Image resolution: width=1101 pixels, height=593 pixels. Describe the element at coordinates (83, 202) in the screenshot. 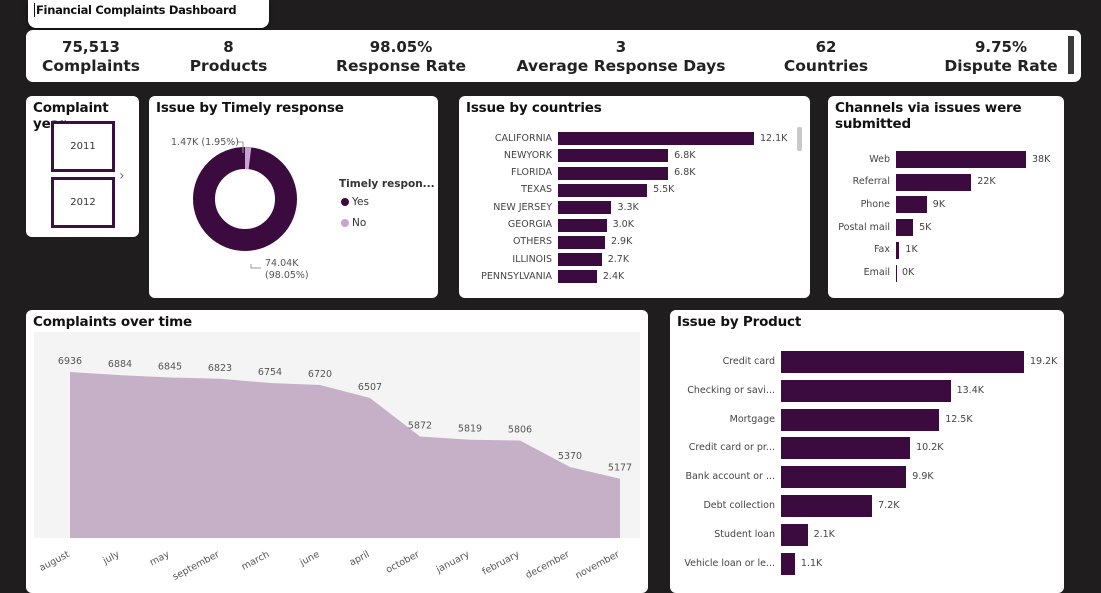

I see `year-option-2012: 2012` at that location.